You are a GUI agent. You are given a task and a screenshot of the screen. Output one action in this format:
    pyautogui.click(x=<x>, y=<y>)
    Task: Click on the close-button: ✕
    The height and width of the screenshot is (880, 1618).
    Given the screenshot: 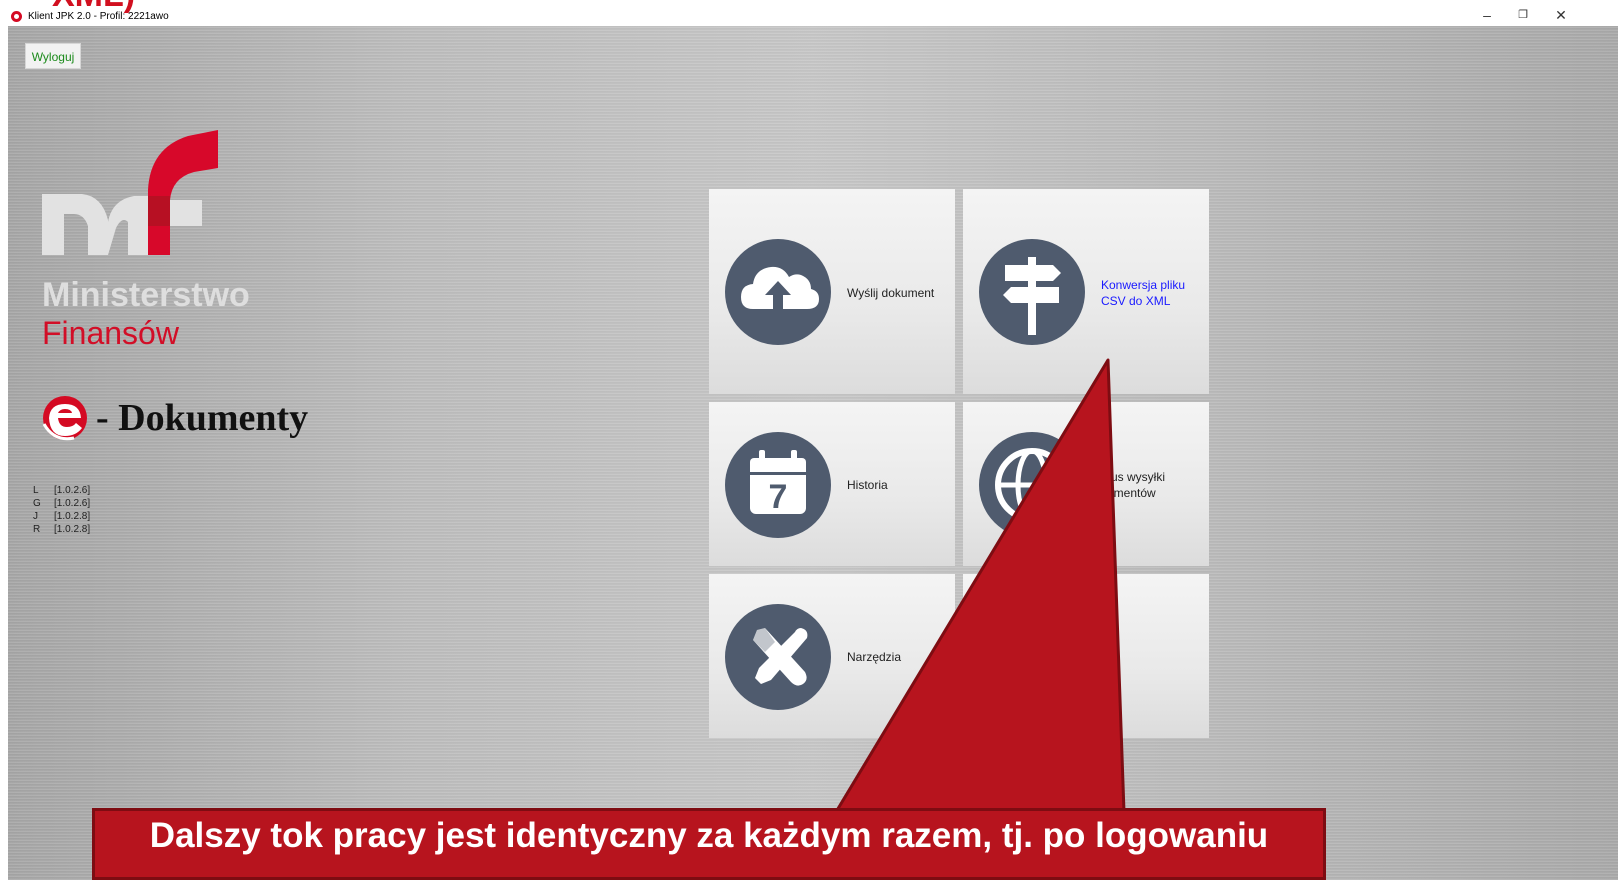 What is the action you would take?
    pyautogui.click(x=1561, y=15)
    